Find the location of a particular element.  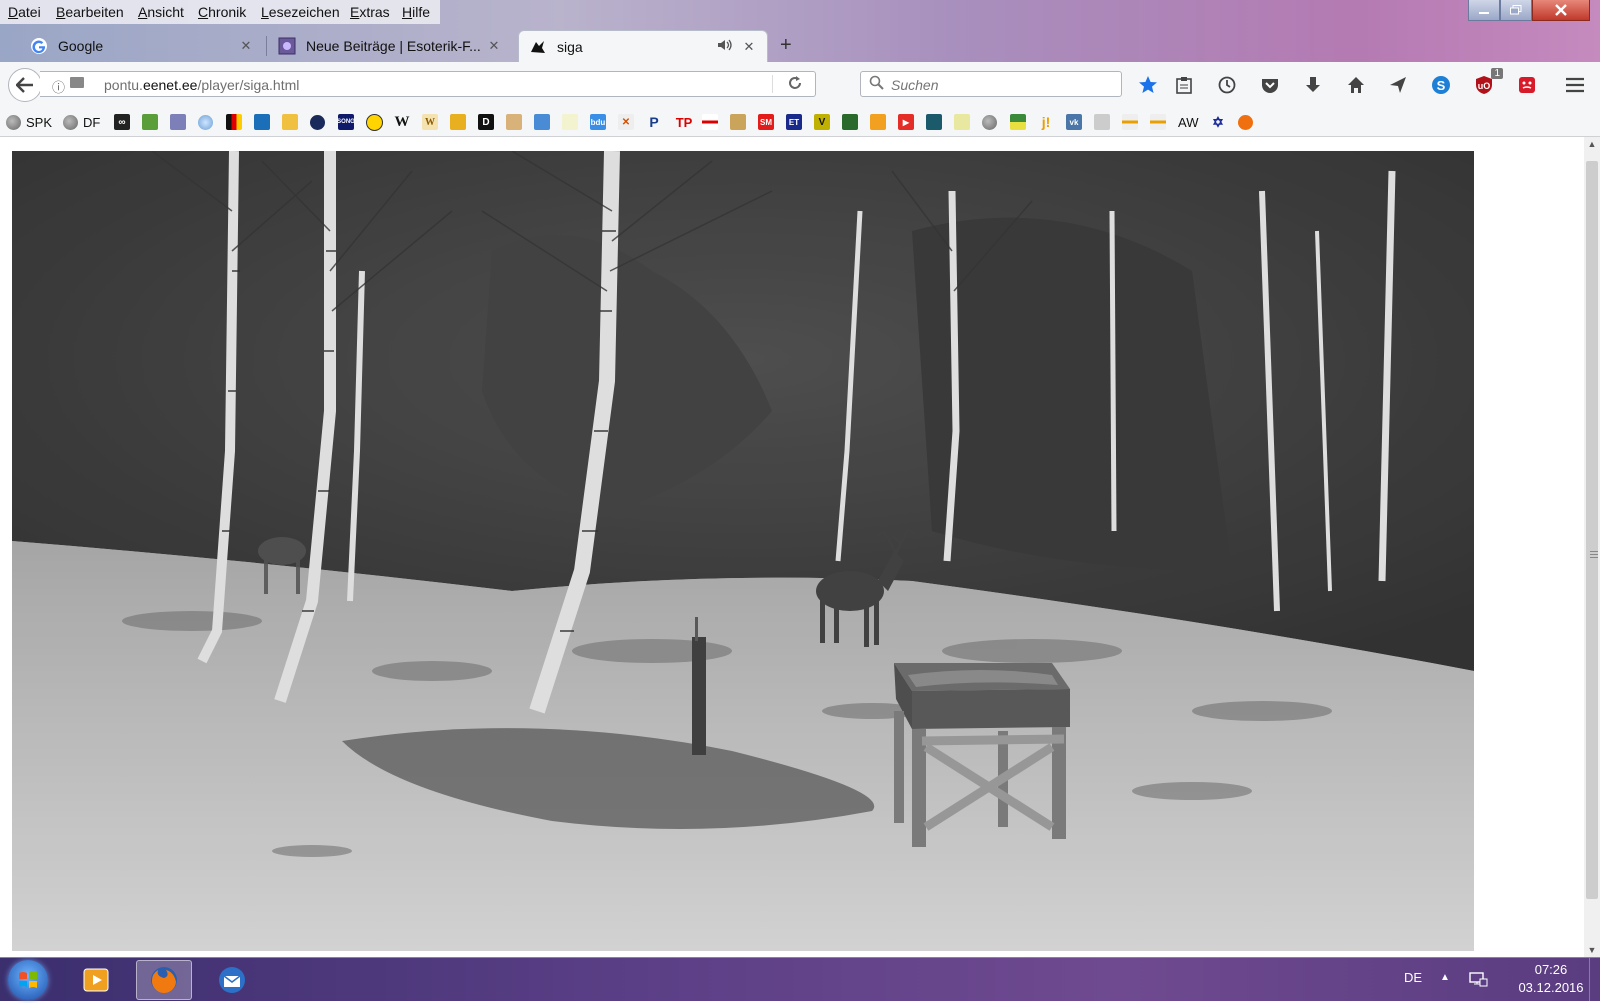

tab-esoterik-forum: Neue Beiträge | Esoterik-F... ✕ is located at coordinates (390, 46).